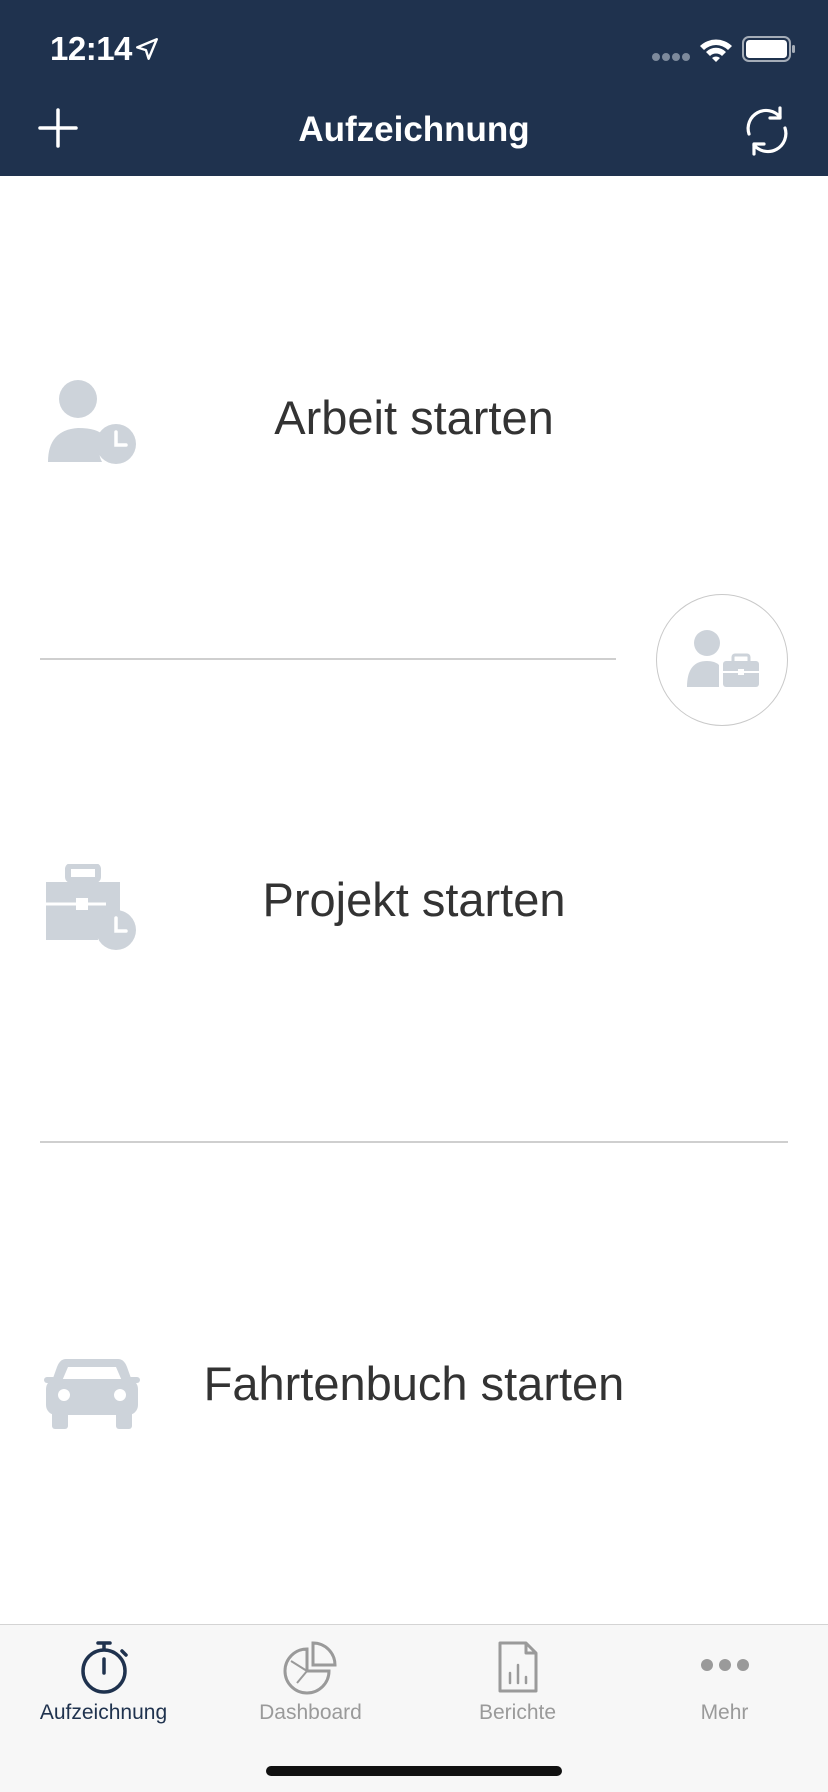 The image size is (828, 1792). I want to click on wifi-icon, so click(716, 50).